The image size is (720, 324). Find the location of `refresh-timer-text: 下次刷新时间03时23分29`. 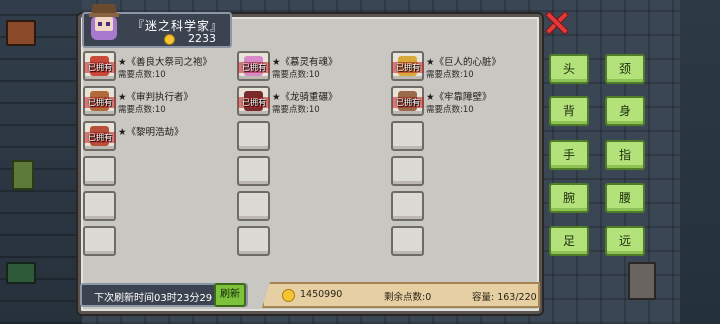

refresh-timer-text: 下次刷新时间03时23分29 is located at coordinates (153, 298).